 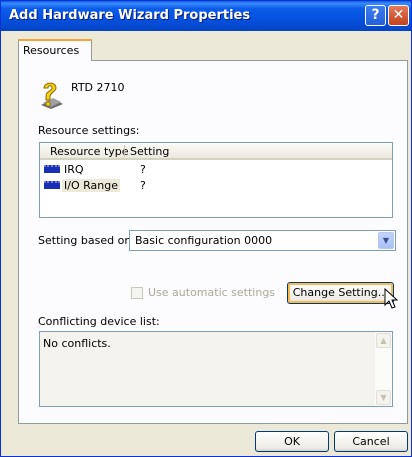 What do you see at coordinates (89, 130) in the screenshot?
I see `resource-settings-label: Resource settings:` at bounding box center [89, 130].